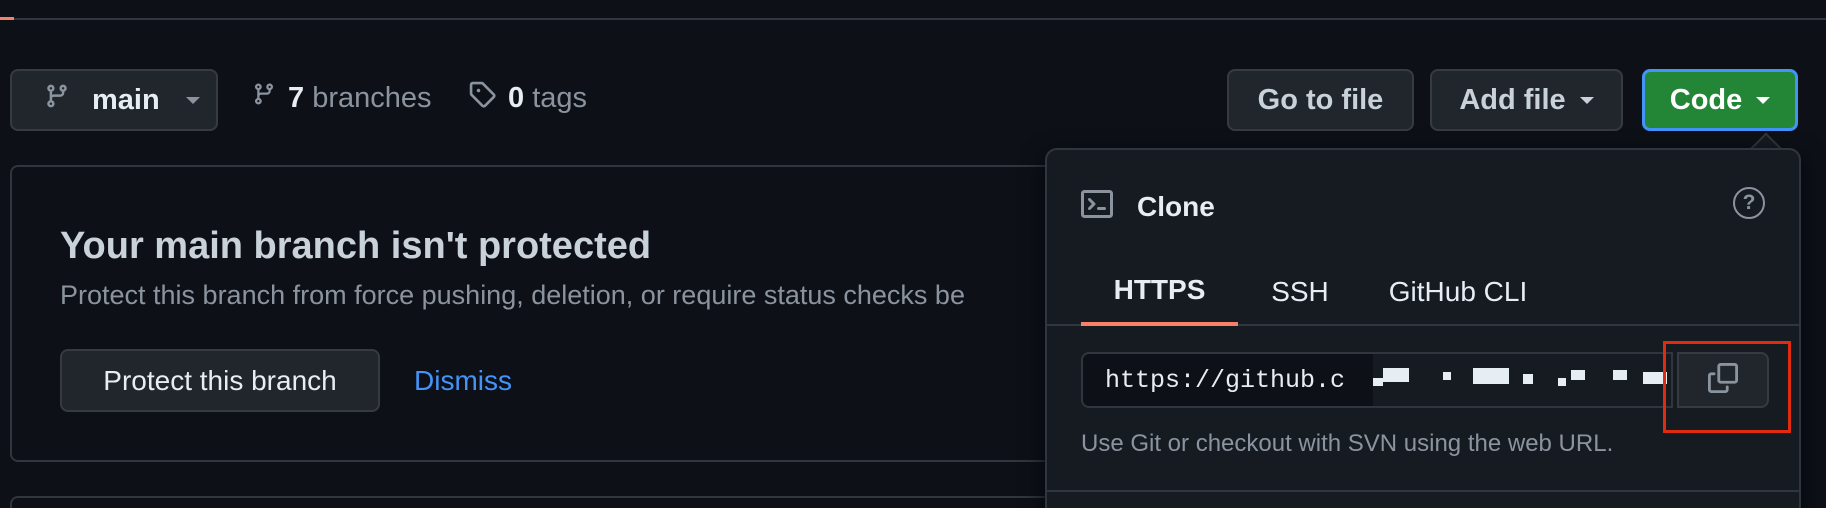 Image resolution: width=1826 pixels, height=508 pixels. I want to click on active-nav-underline, so click(7, 18).